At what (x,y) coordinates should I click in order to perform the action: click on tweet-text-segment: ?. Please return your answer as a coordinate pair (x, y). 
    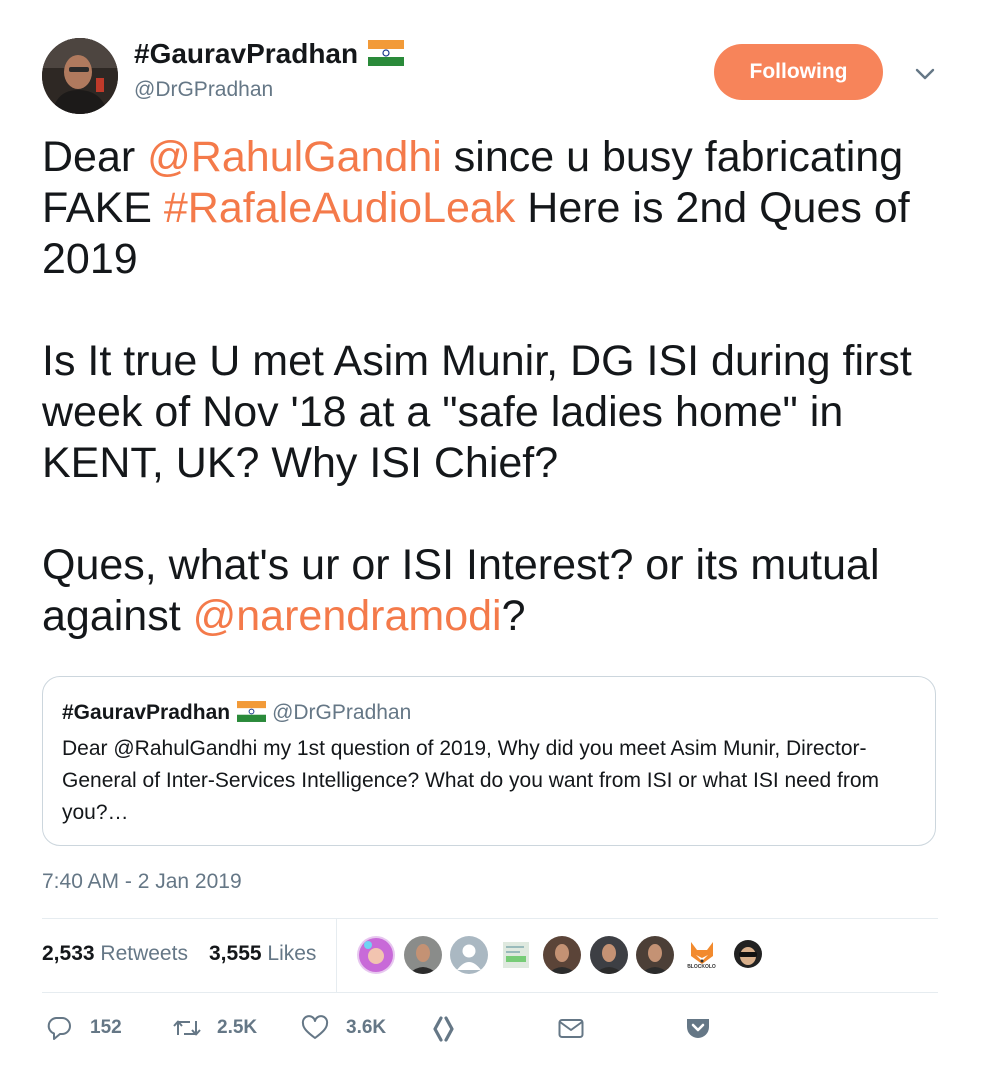
    Looking at the image, I should click on (513, 616).